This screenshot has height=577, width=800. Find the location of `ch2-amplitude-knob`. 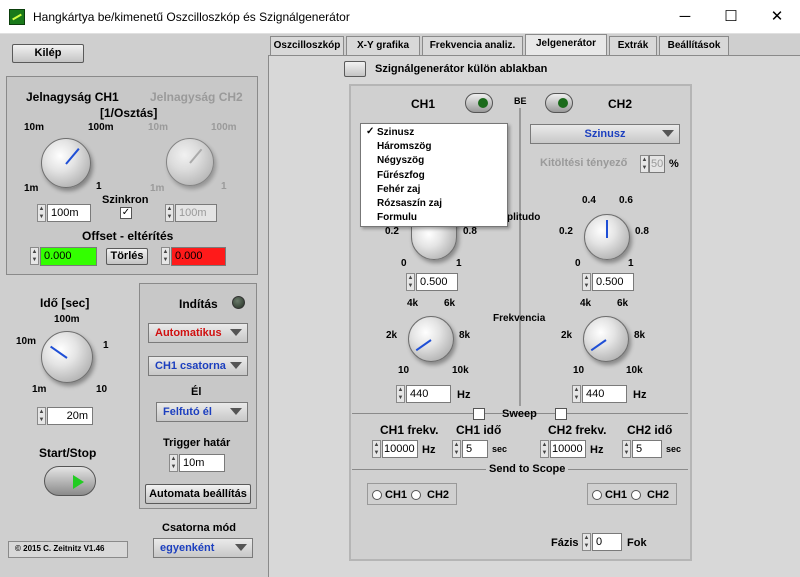

ch2-amplitude-knob is located at coordinates (190, 162).